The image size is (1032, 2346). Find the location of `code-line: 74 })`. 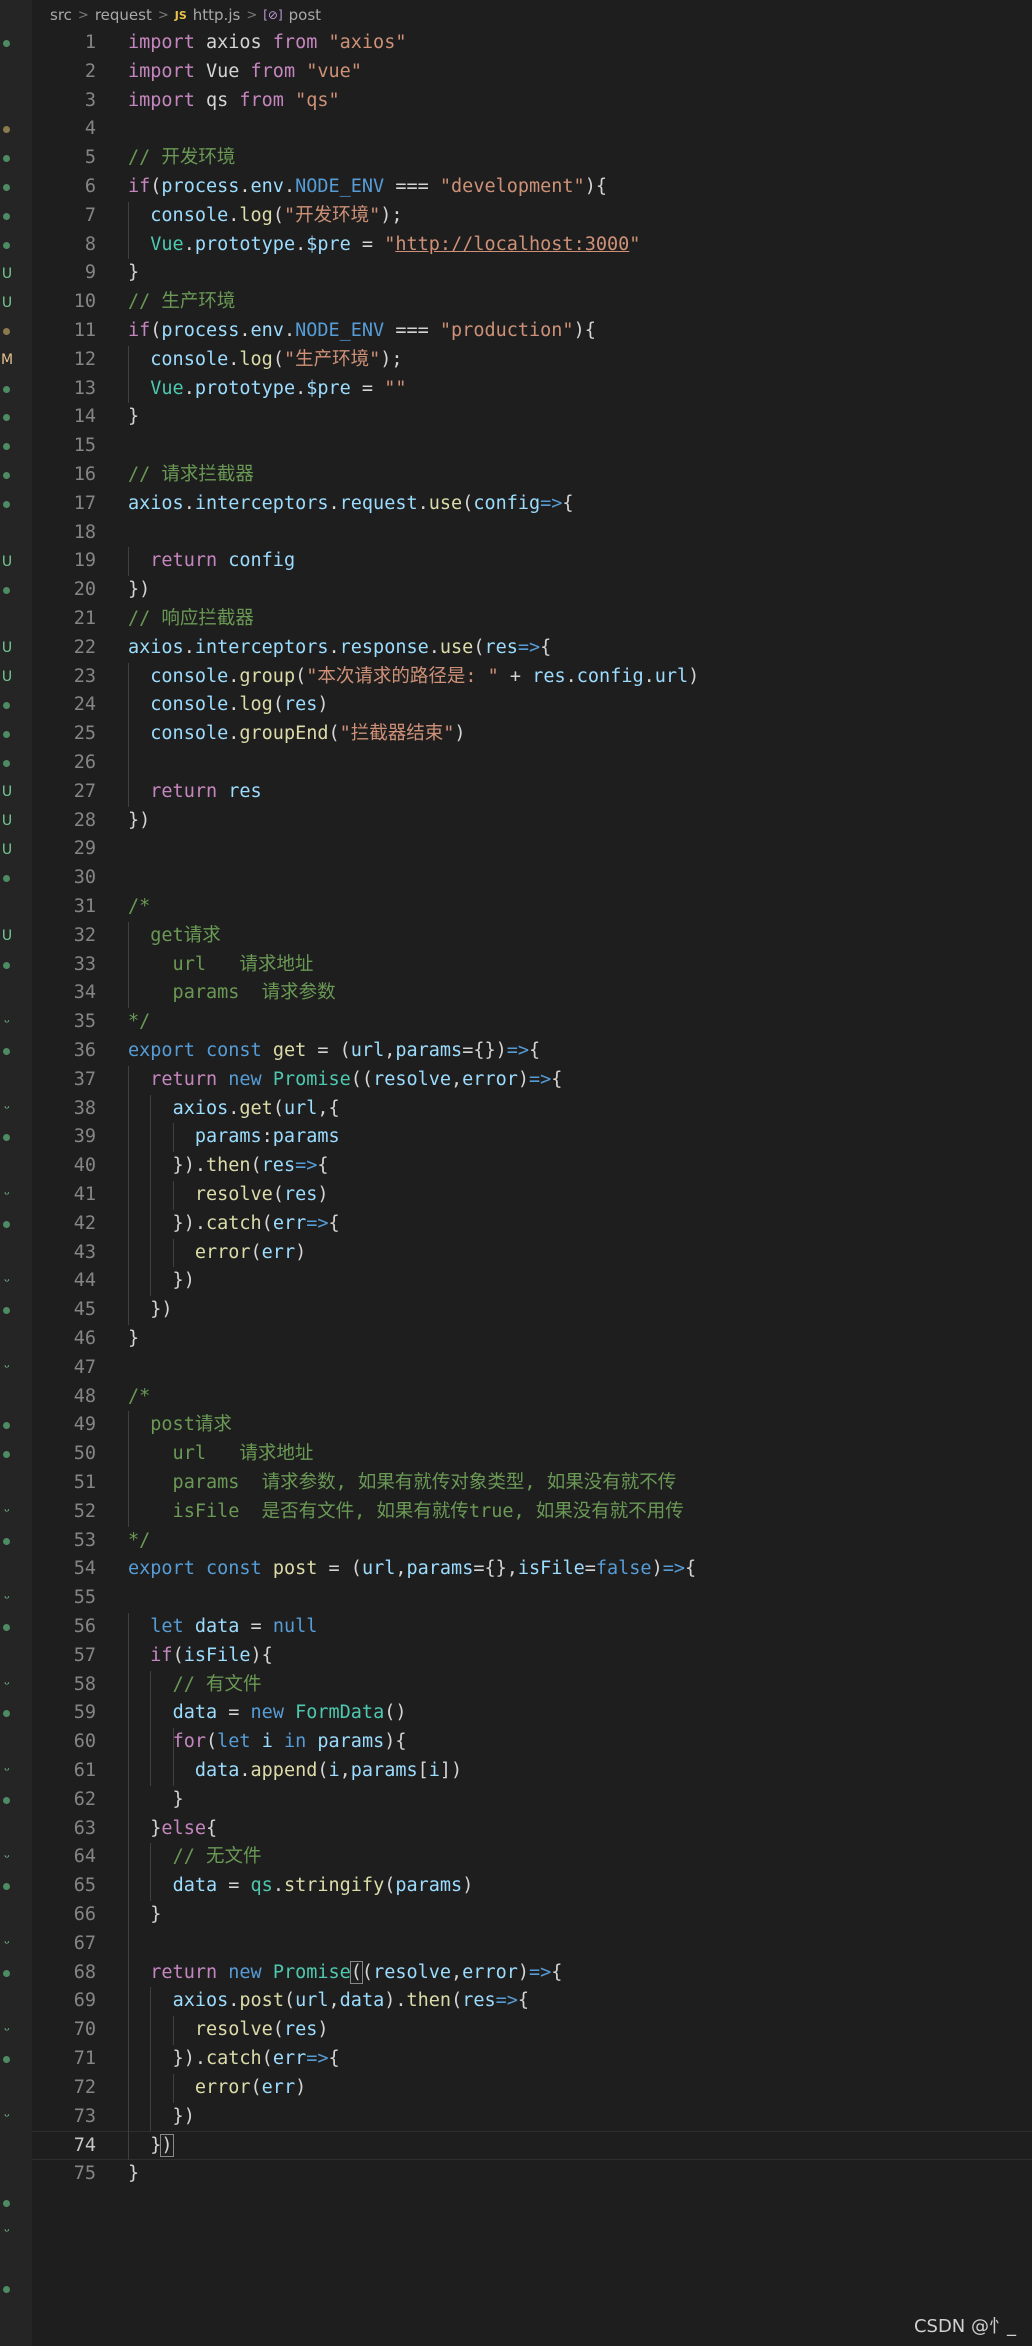

code-line: 74 }) is located at coordinates (532, 2146).